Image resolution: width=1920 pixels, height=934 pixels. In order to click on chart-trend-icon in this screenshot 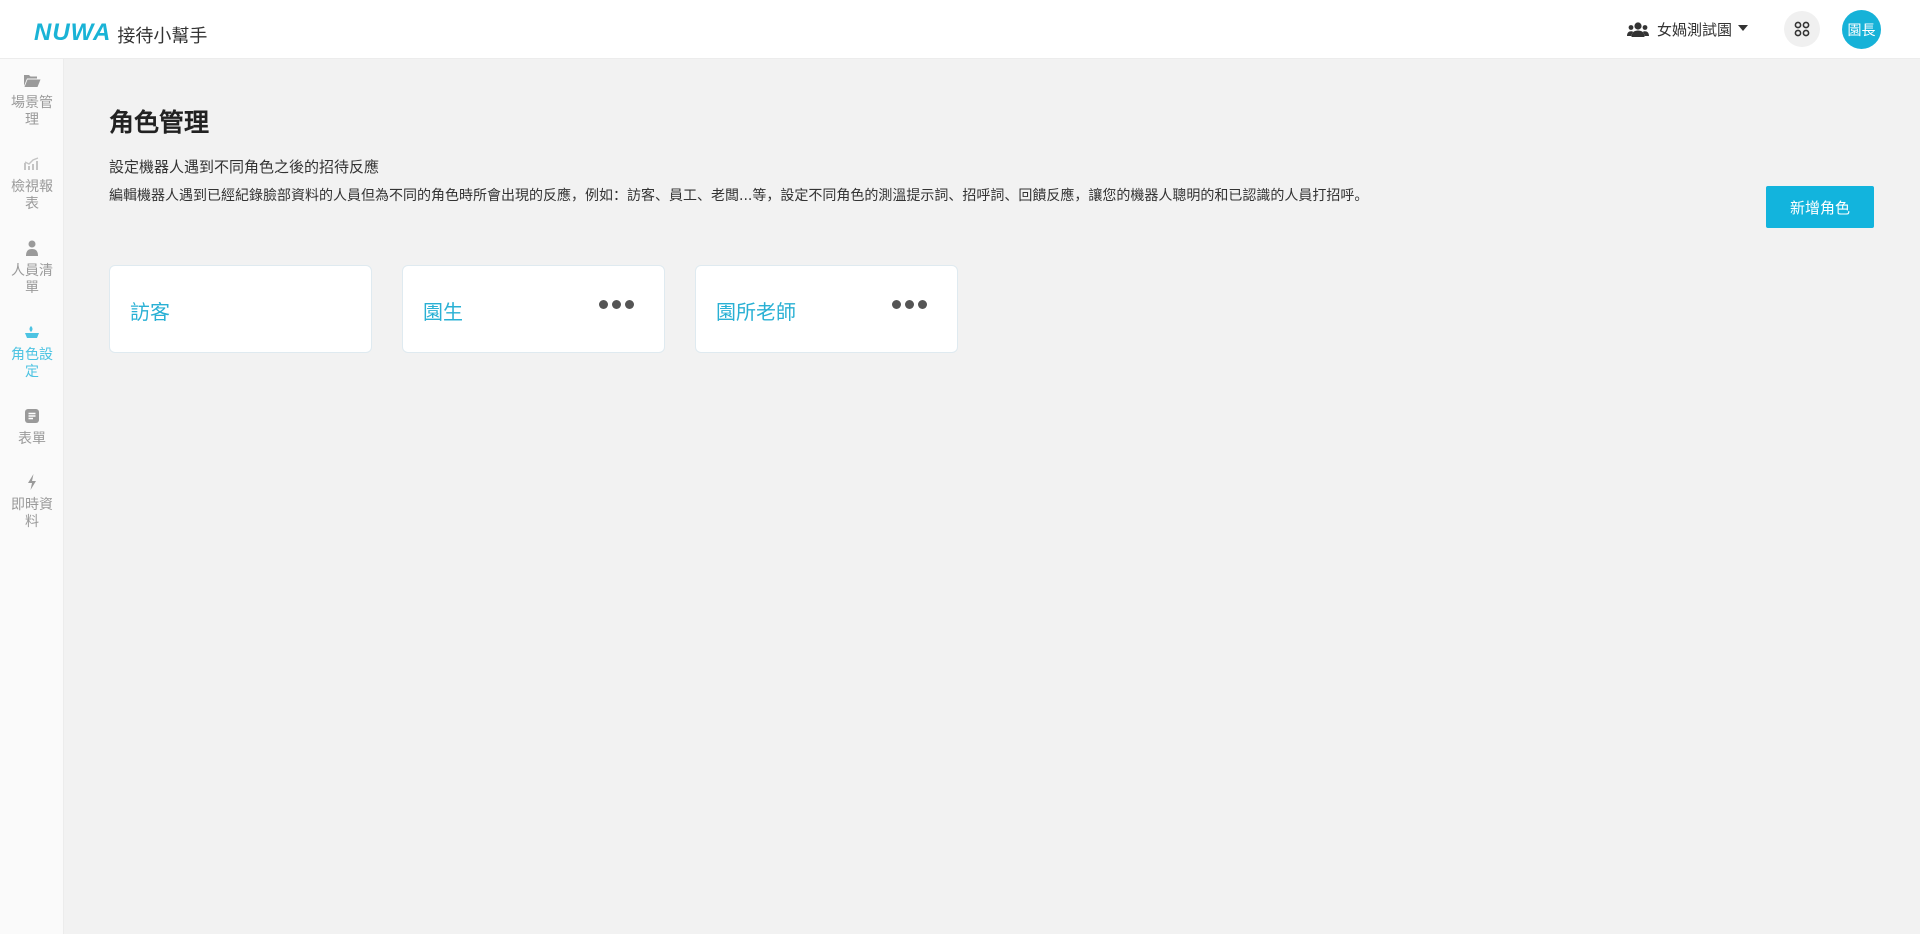, I will do `click(32, 164)`.